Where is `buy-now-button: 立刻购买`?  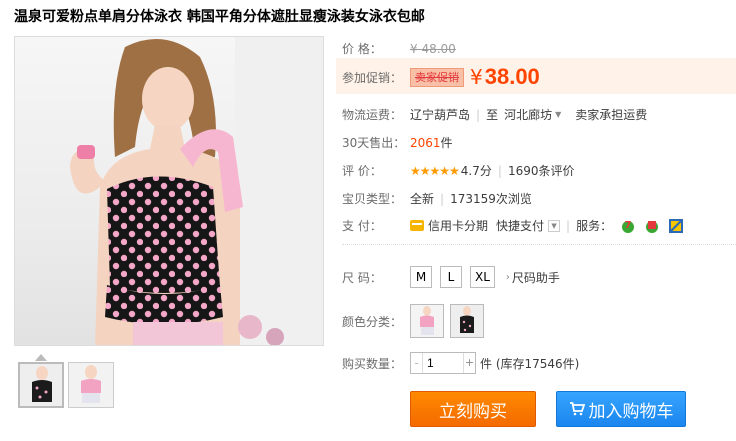
buy-now-button: 立刻购买 is located at coordinates (473, 409).